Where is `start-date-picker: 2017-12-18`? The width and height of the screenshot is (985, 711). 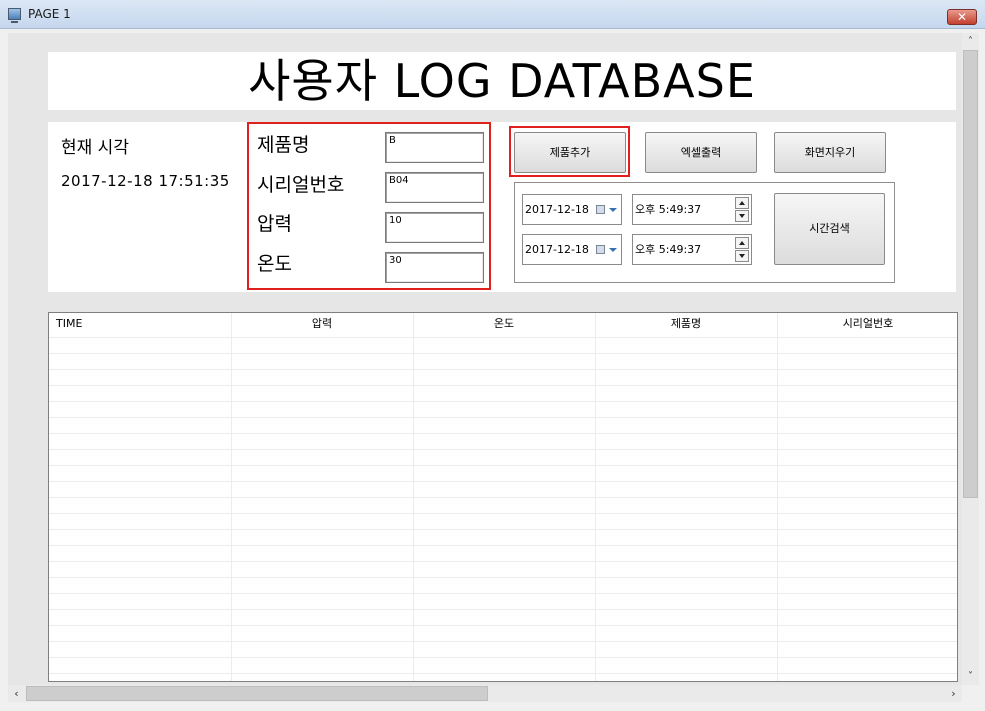 start-date-picker: 2017-12-18 is located at coordinates (572, 209).